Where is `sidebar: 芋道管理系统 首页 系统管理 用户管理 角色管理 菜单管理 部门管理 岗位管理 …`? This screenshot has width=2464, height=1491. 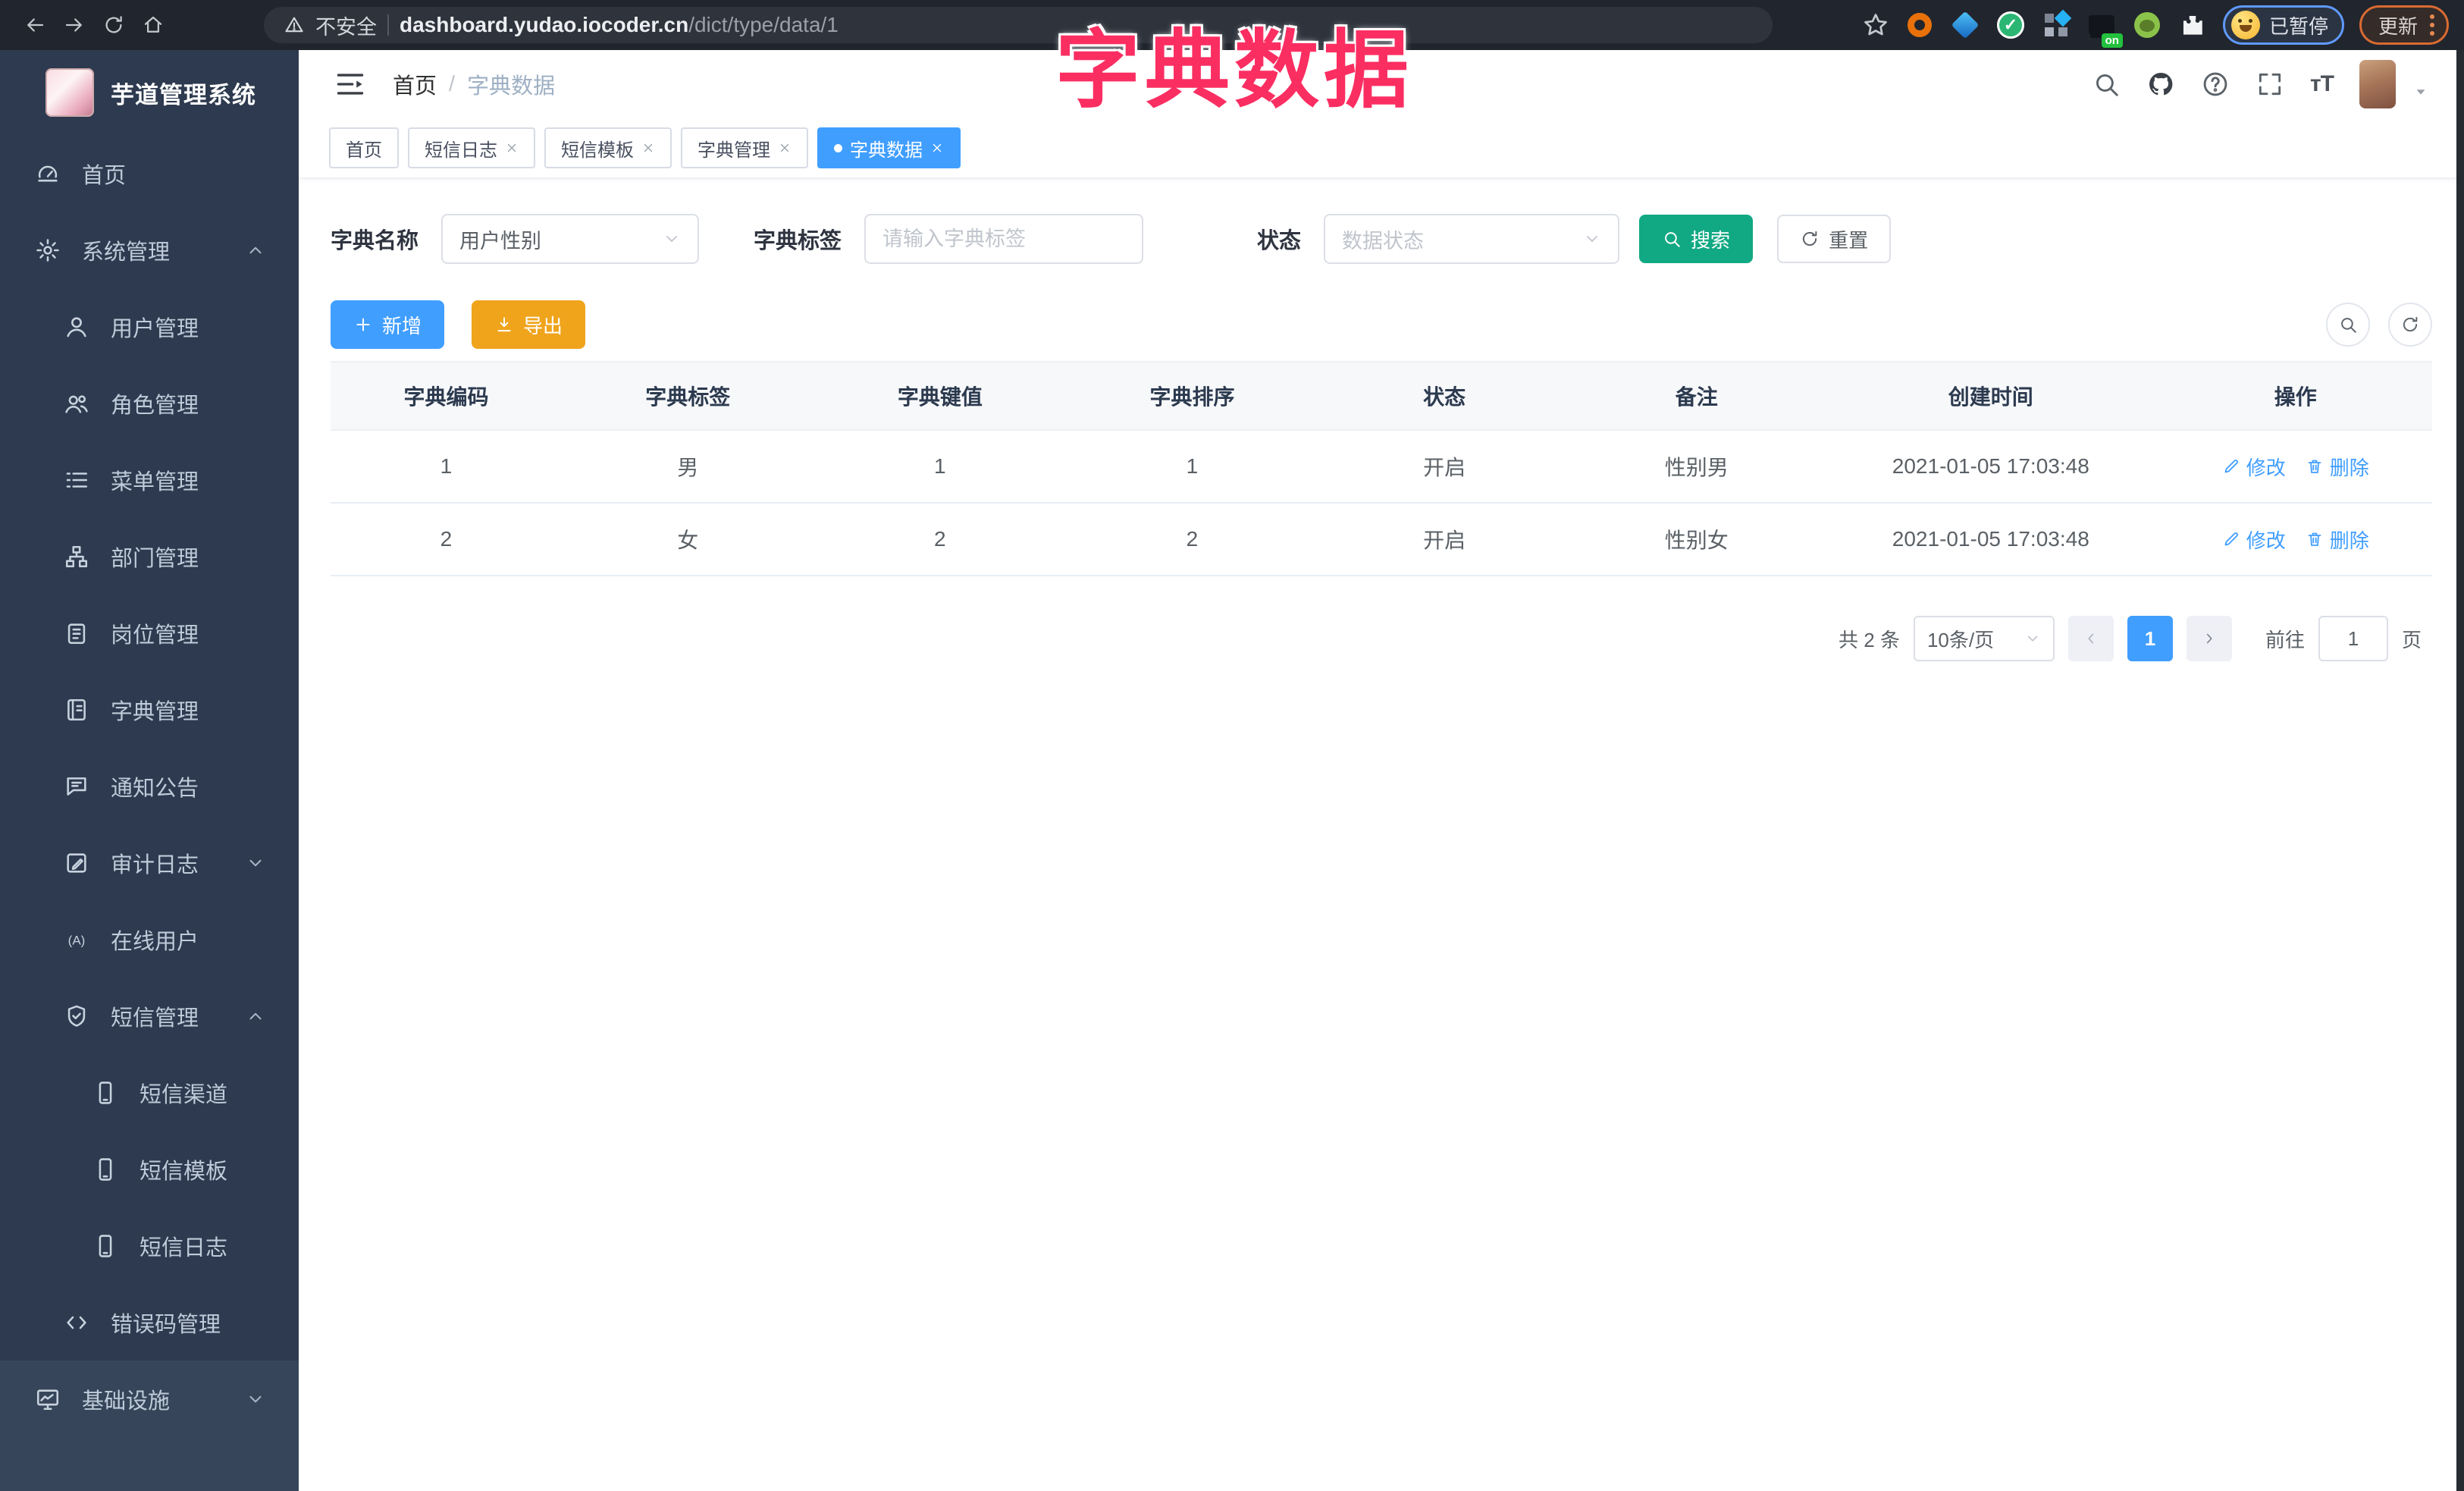 sidebar: 芋道管理系统 首页 系统管理 用户管理 角色管理 菜单管理 部门管理 岗位管理 … is located at coordinates (150, 770).